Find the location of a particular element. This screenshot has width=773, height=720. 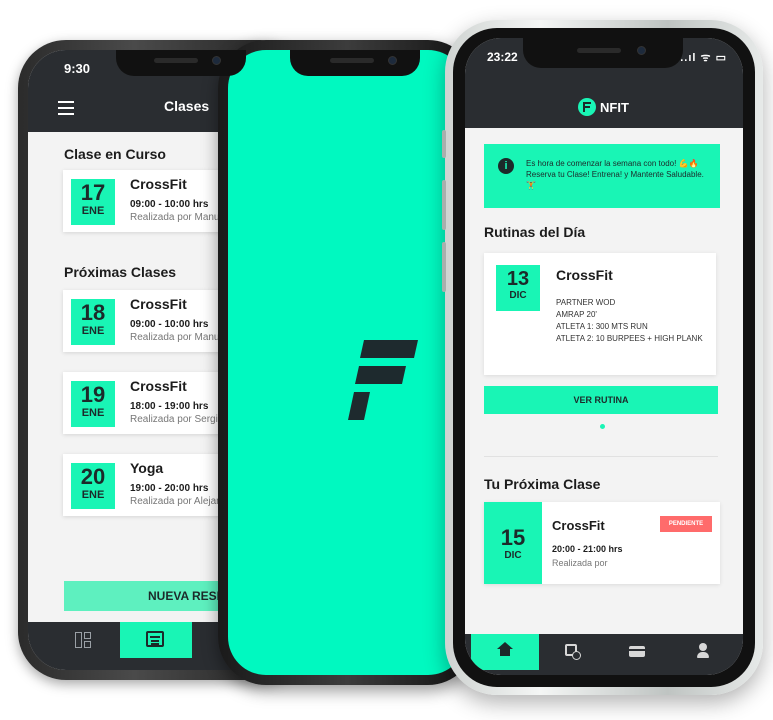

view-routine-button: VER RUTINA is located at coordinates (601, 400).